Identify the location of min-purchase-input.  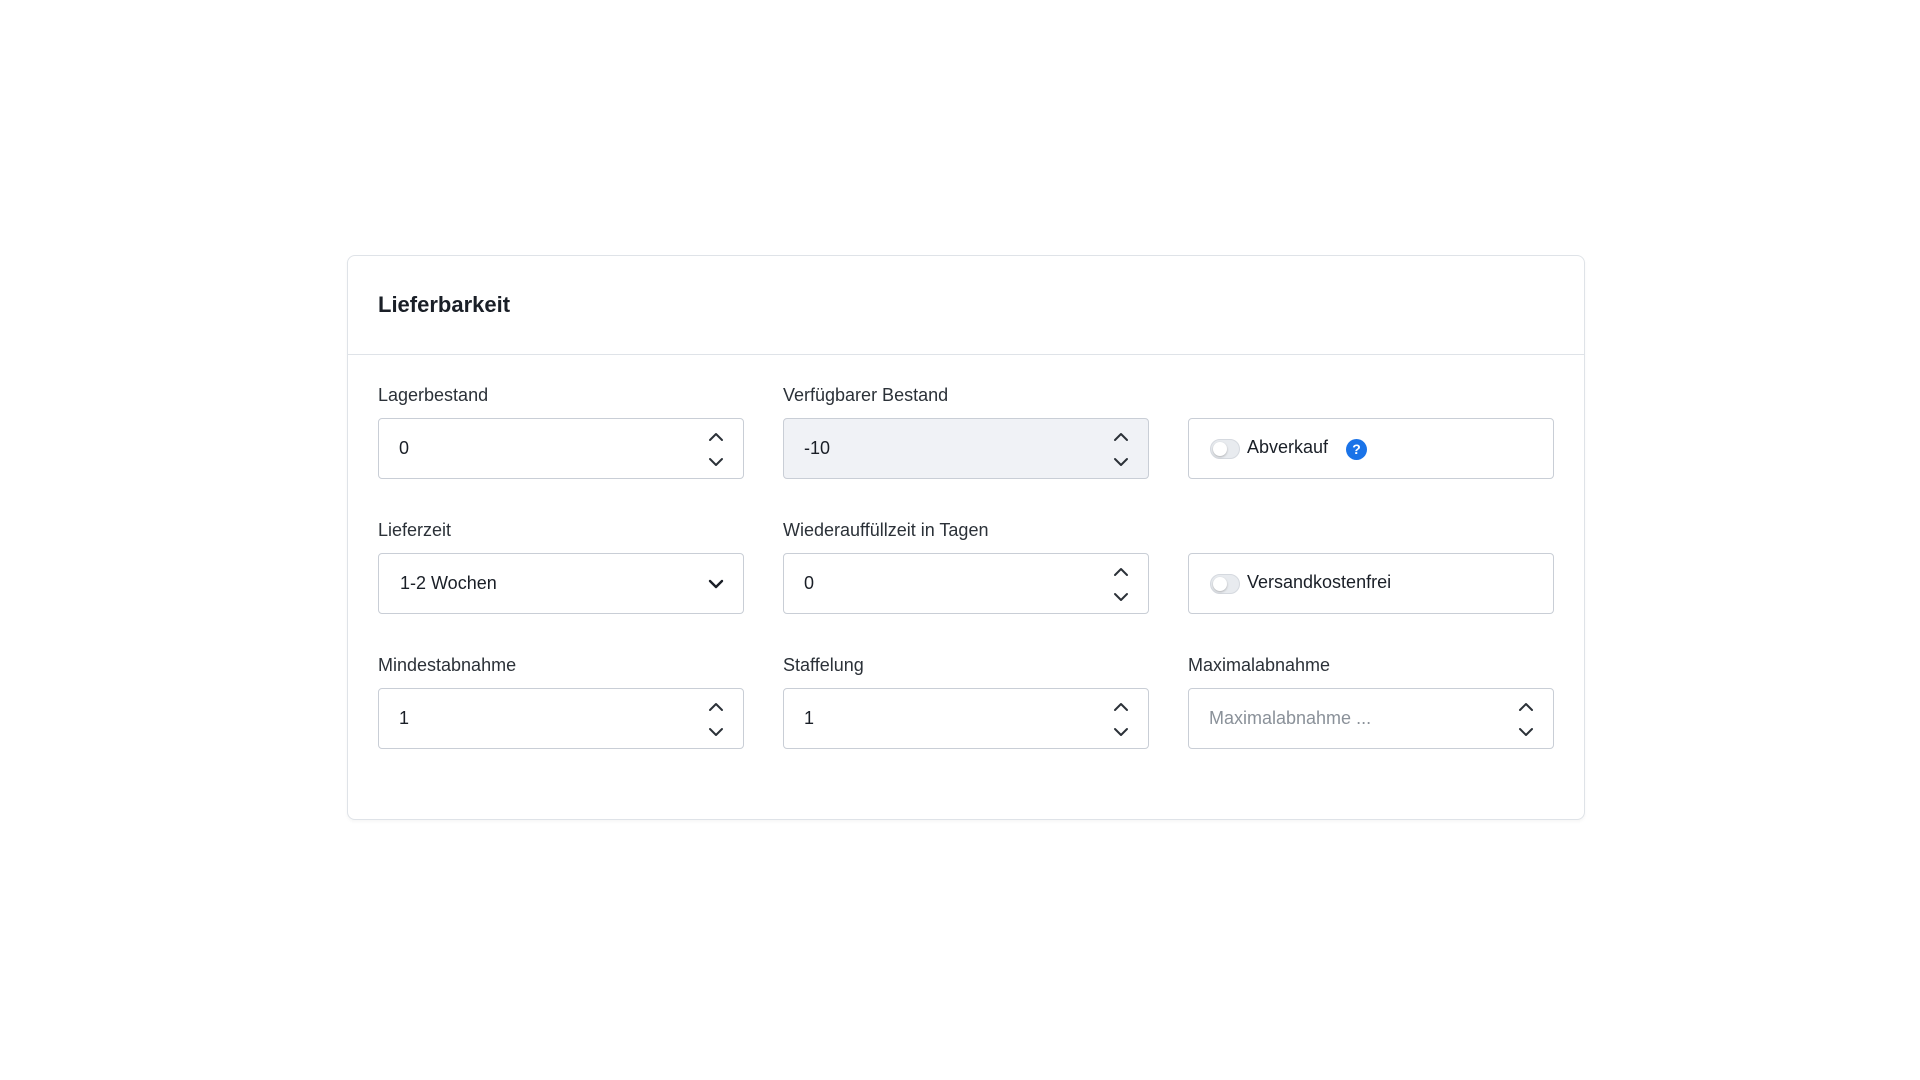
(529, 718).